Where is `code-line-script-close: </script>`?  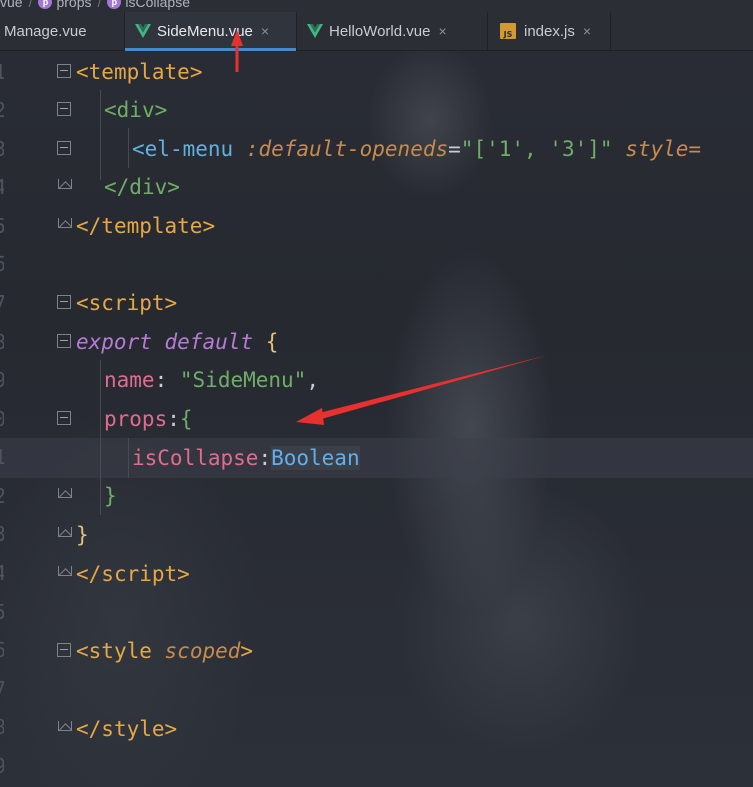
code-line-script-close: </script> is located at coordinates (133, 574).